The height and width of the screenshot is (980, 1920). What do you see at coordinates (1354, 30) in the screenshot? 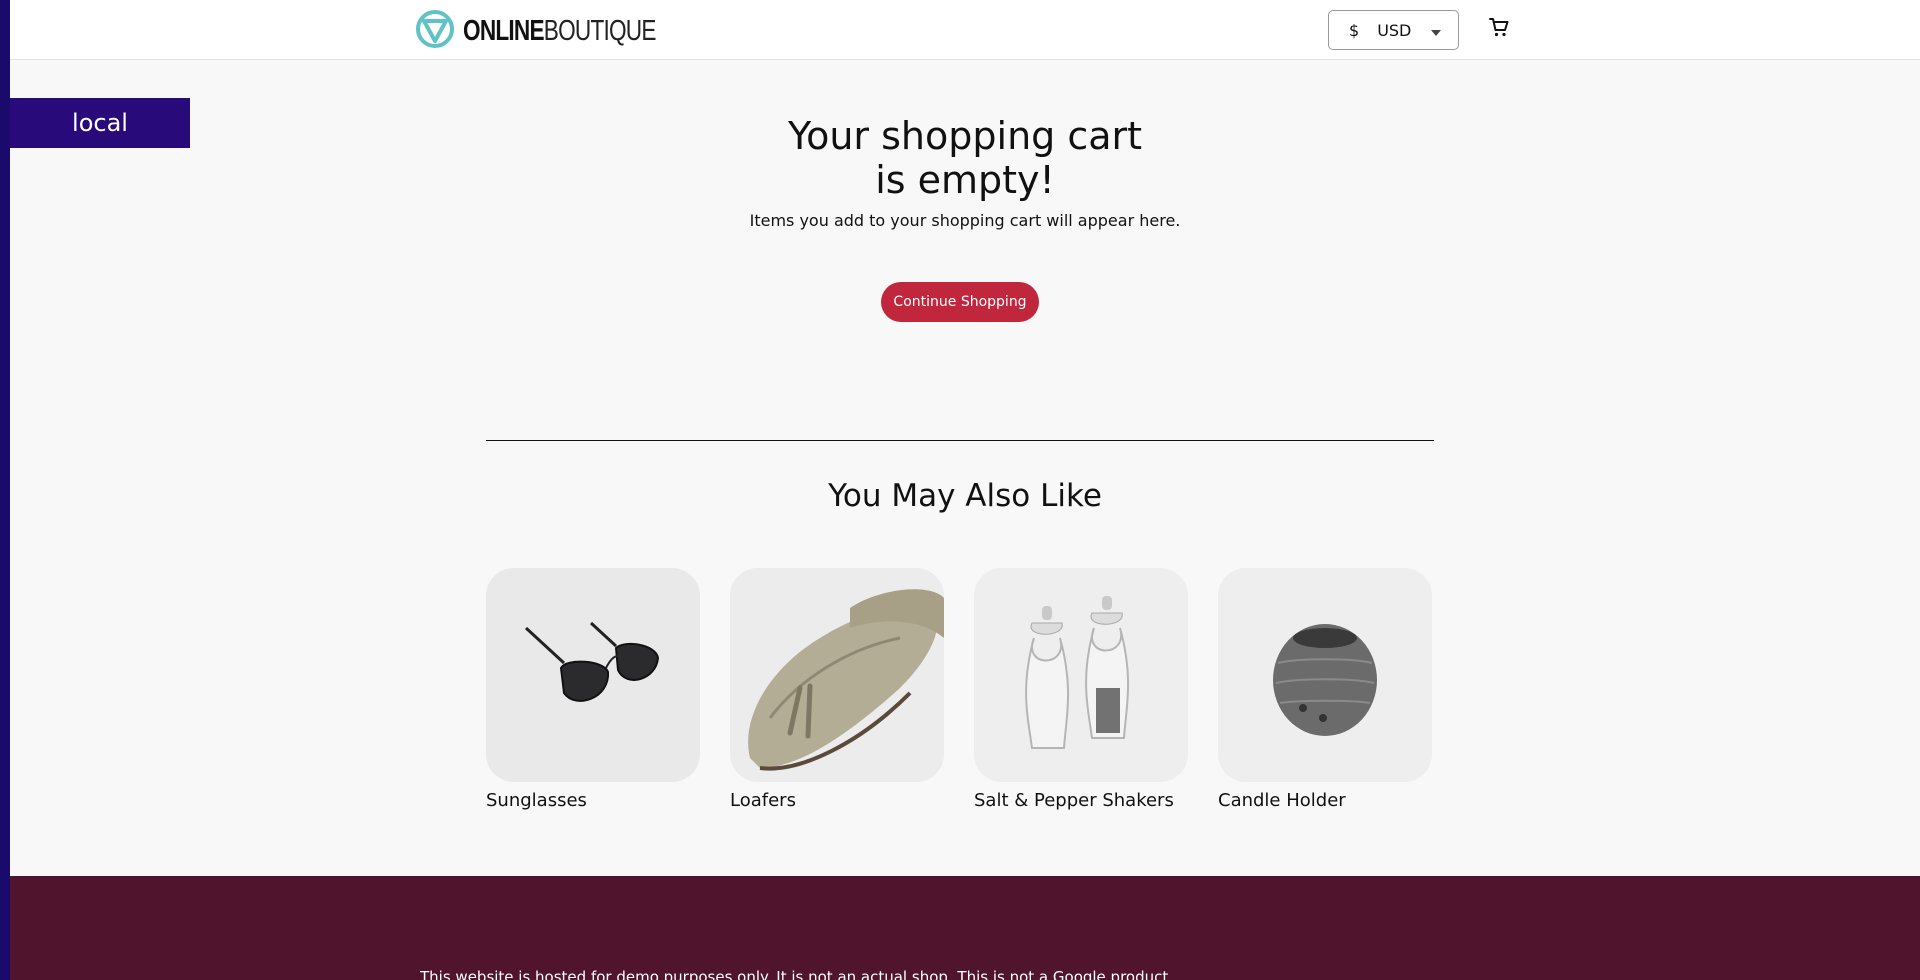
I see `currency-symbol: $` at bounding box center [1354, 30].